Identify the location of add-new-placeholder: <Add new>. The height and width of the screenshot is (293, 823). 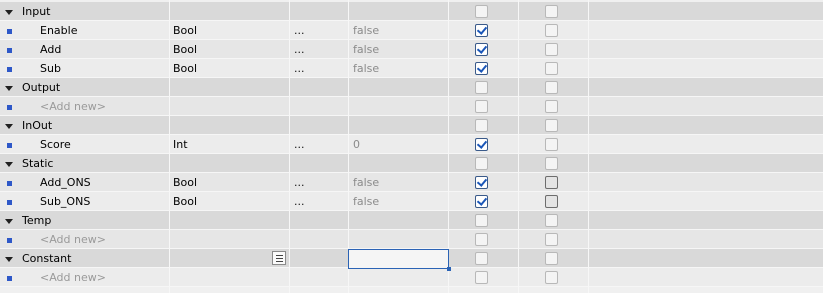
(93, 106).